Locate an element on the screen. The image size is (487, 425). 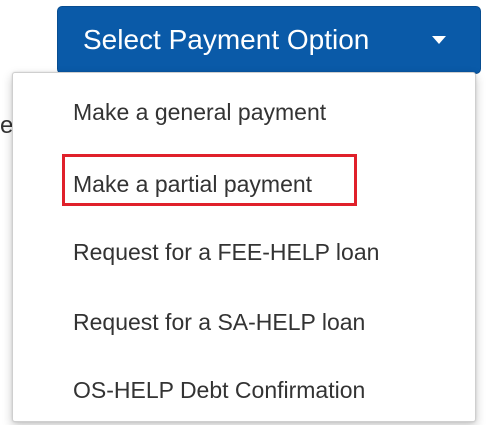
menu-item-general-payment: Make a general payment is located at coordinates (244, 112).